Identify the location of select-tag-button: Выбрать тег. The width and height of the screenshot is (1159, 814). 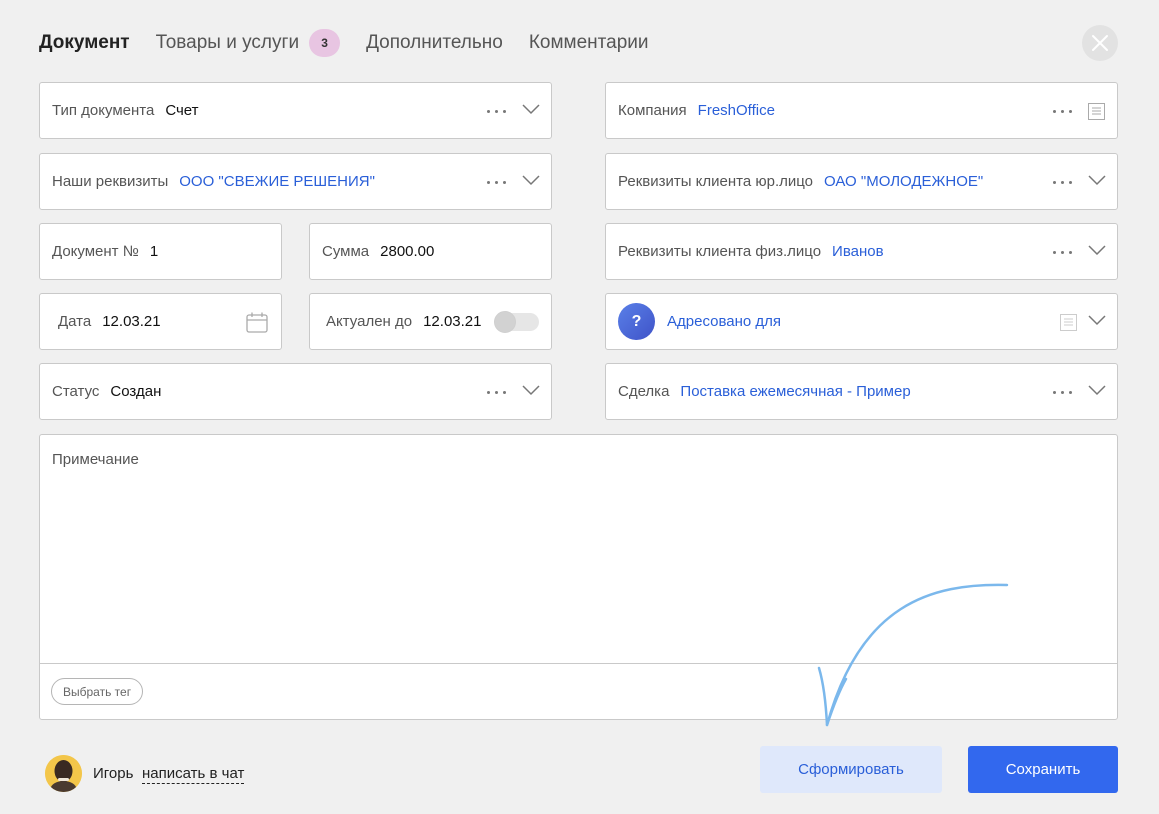
(97, 691).